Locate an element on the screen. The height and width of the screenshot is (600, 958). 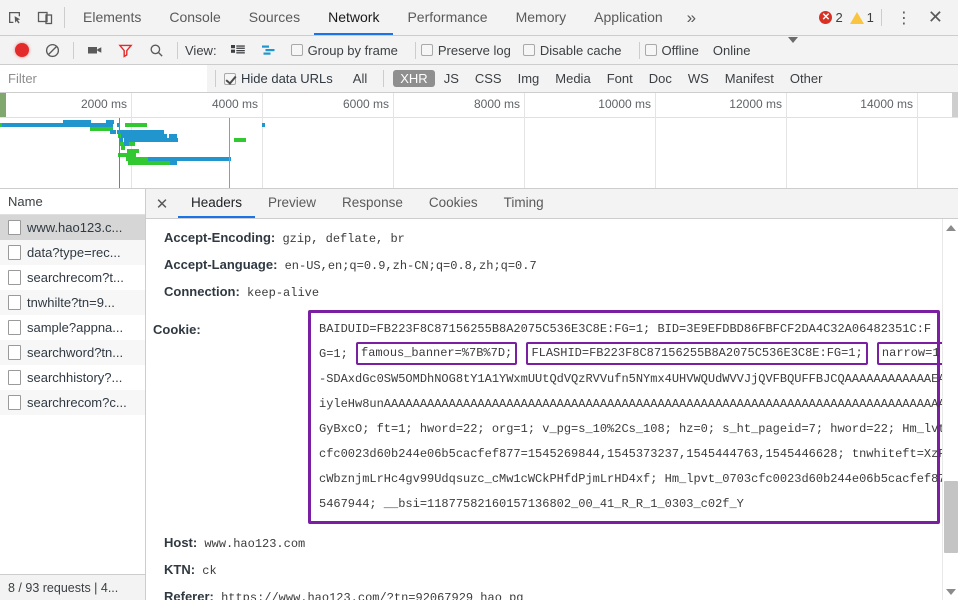
preserve-log-checkbox: Preserve log is located at coordinates (465, 50).